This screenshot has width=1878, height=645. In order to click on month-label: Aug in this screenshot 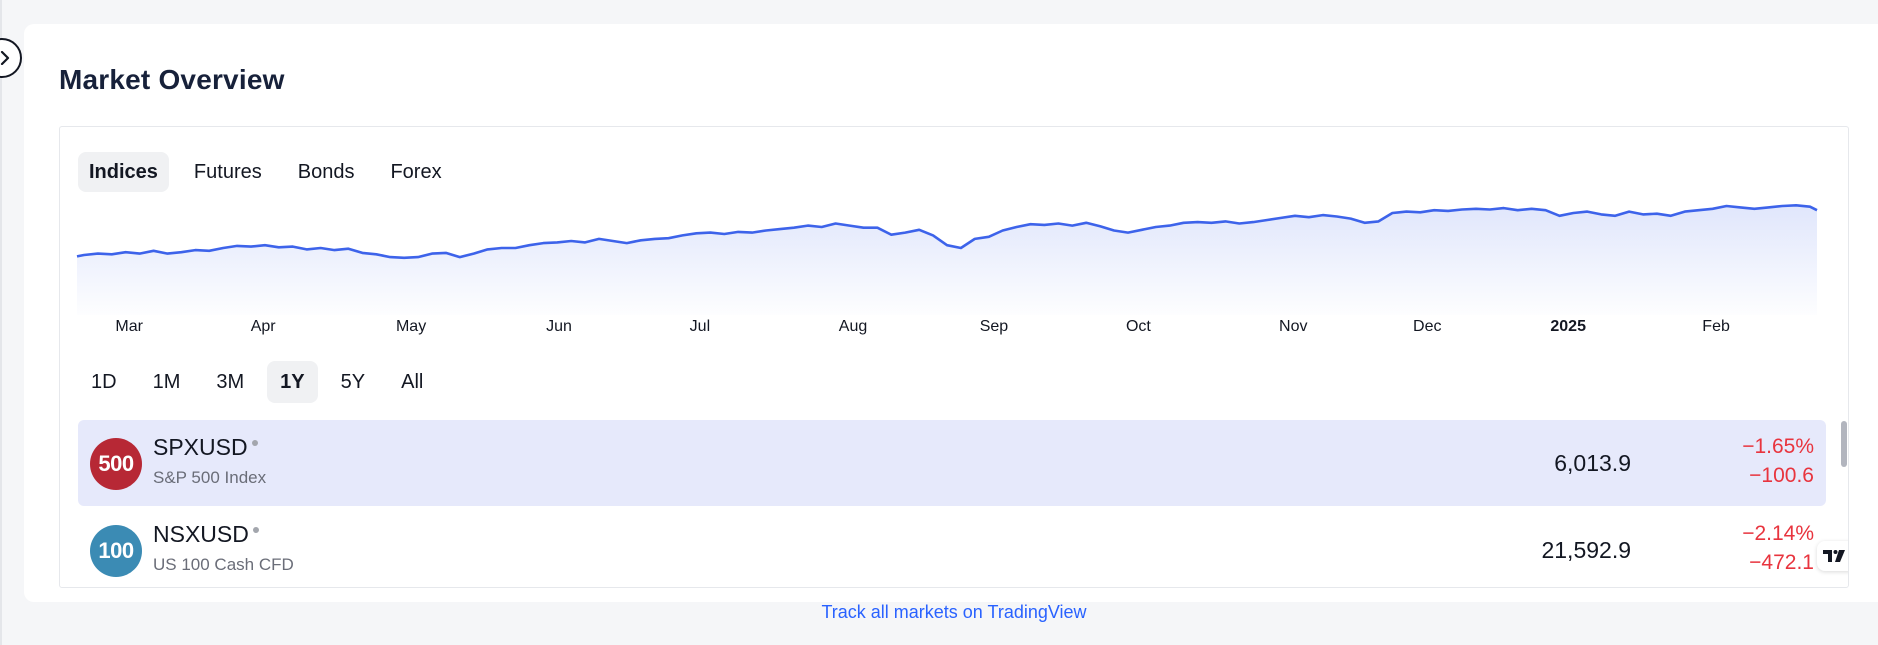, I will do `click(853, 326)`.